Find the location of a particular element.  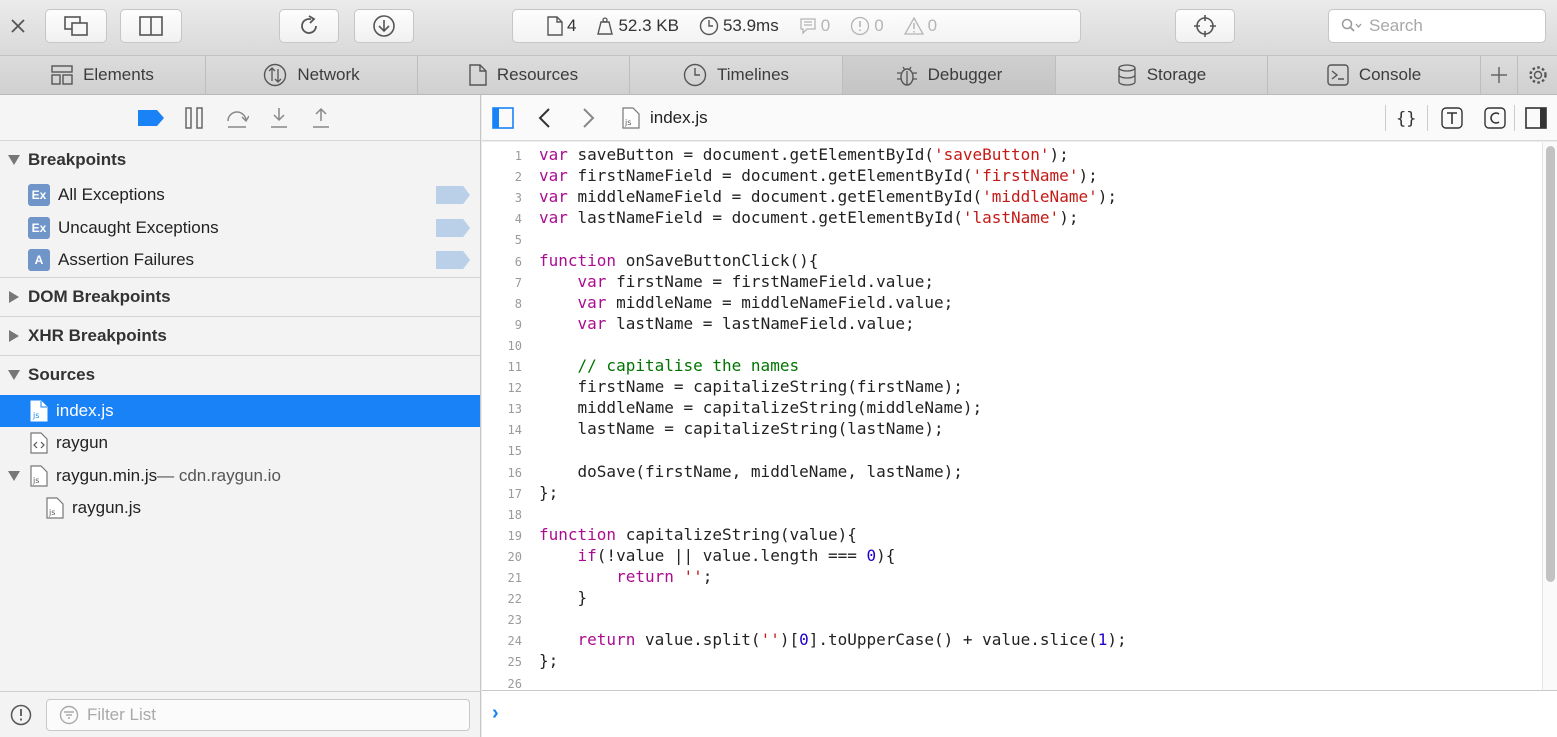

pause-button is located at coordinates (194, 120).